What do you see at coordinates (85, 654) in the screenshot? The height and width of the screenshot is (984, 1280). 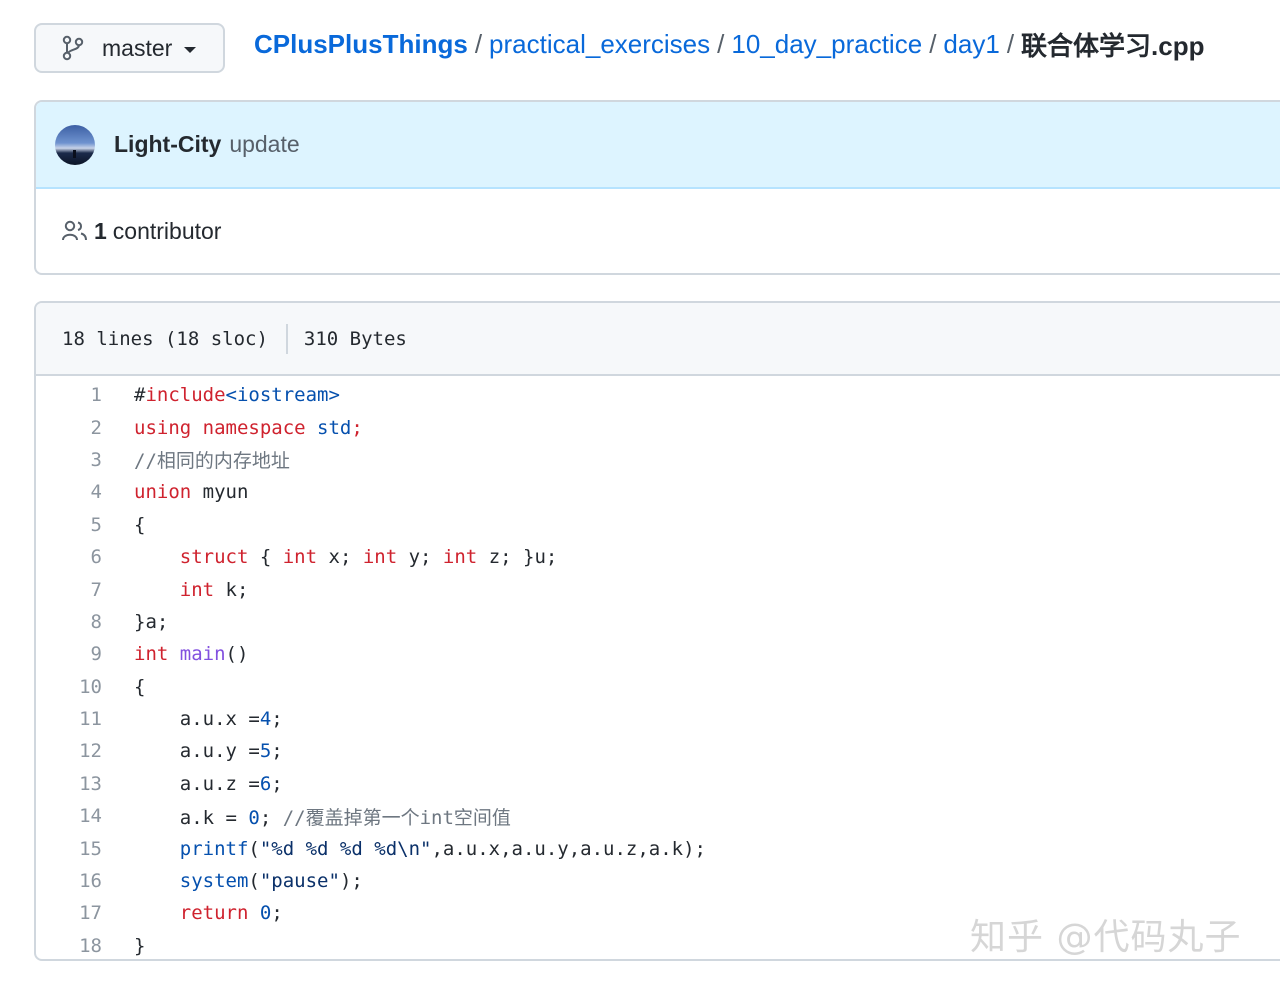 I see `line-number: 9` at bounding box center [85, 654].